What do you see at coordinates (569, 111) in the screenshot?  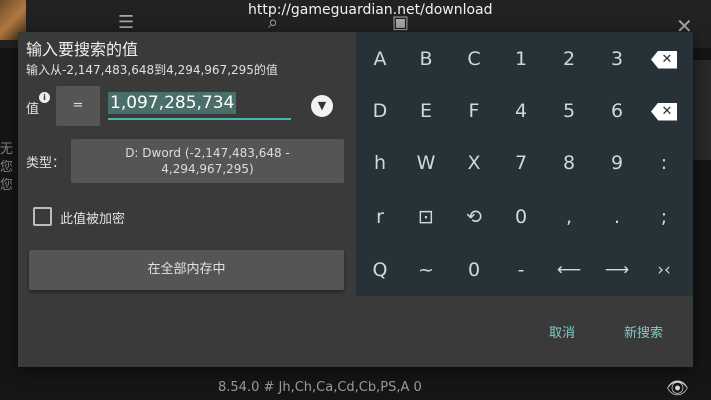 I see `key-5: 5` at bounding box center [569, 111].